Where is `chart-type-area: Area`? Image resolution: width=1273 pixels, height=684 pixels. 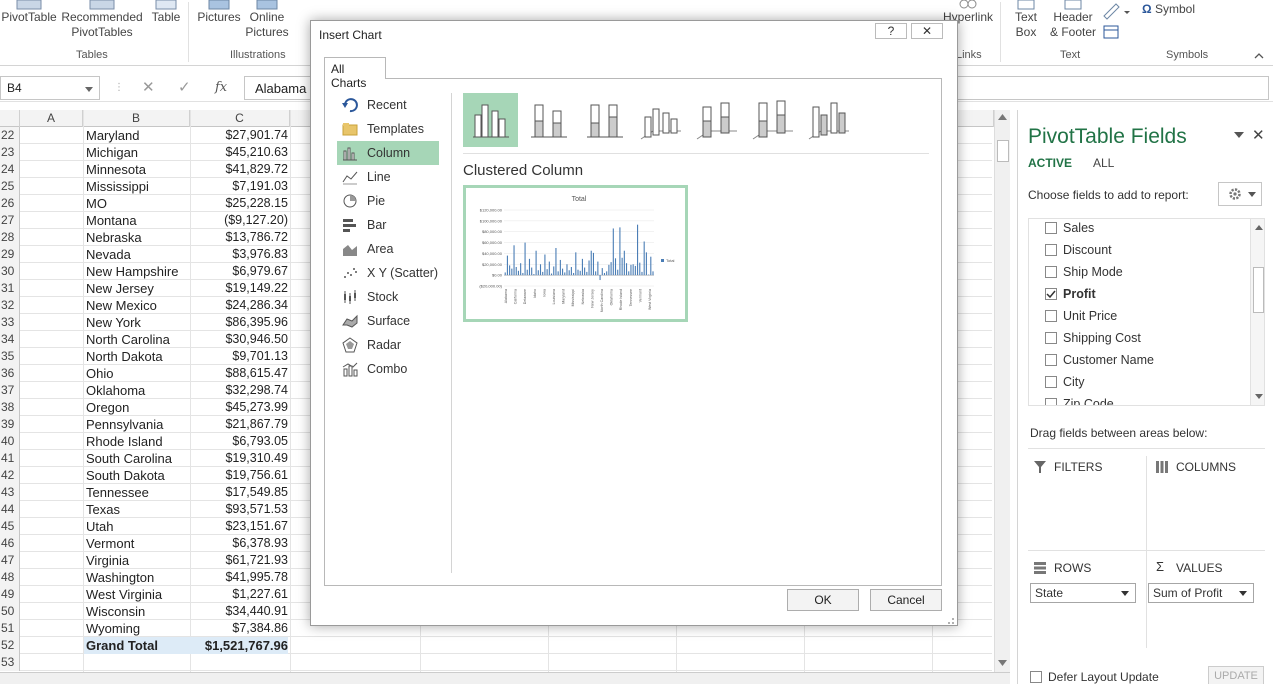 chart-type-area: Area is located at coordinates (388, 249).